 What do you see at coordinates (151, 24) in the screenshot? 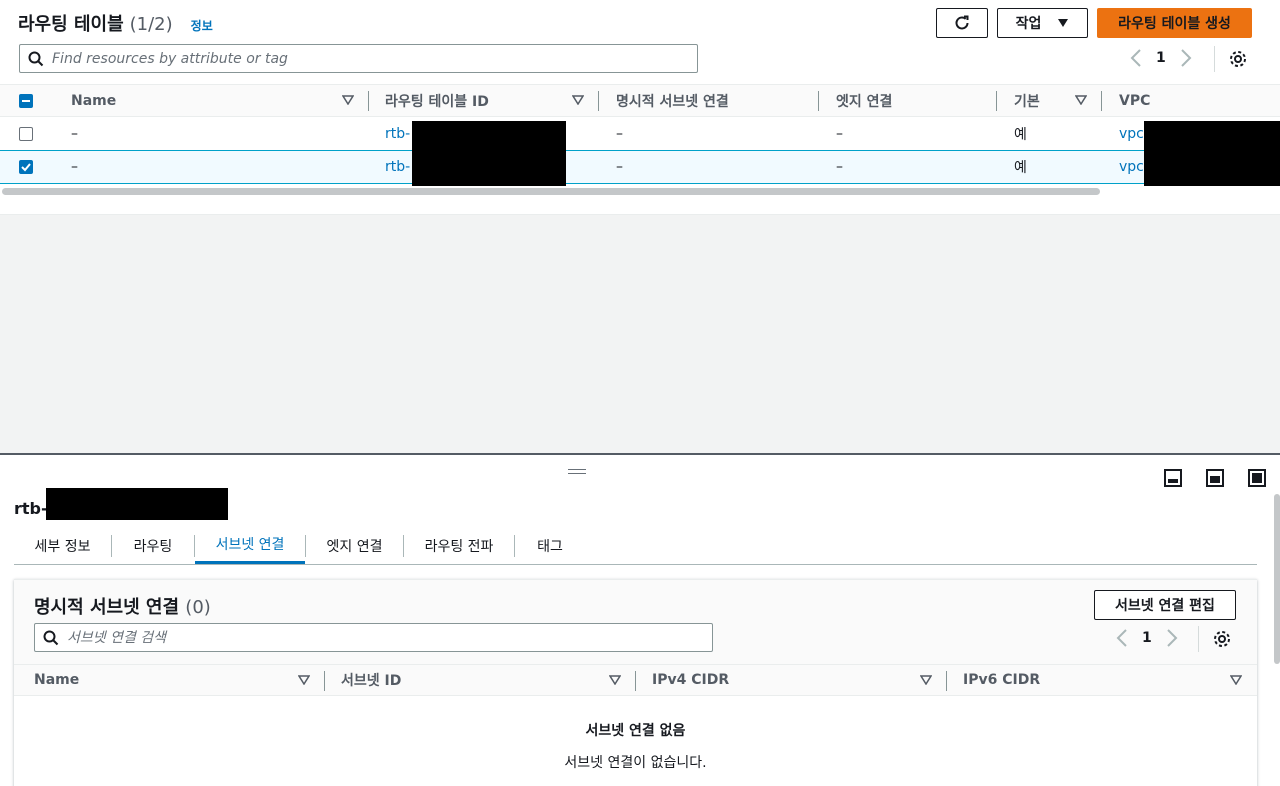
I see `selection-count: (1/2)` at bounding box center [151, 24].